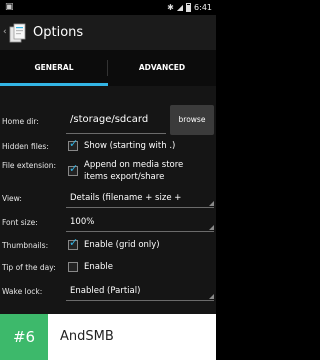  I want to click on app-logo-icon, so click(17, 33).